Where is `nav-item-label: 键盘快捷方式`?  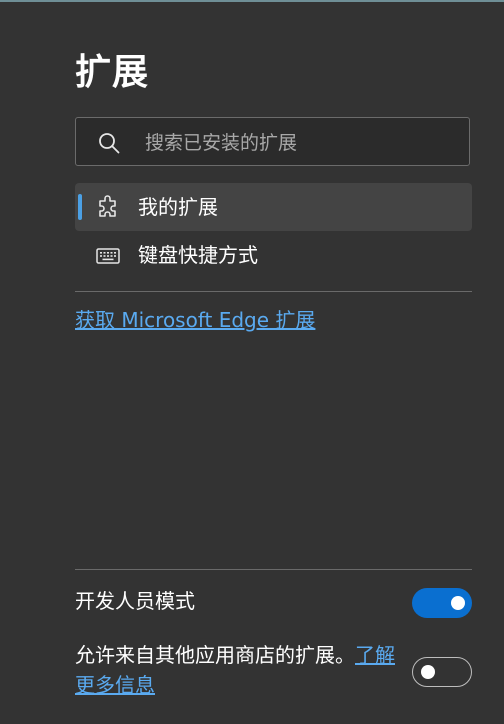 nav-item-label: 键盘快捷方式 is located at coordinates (198, 255).